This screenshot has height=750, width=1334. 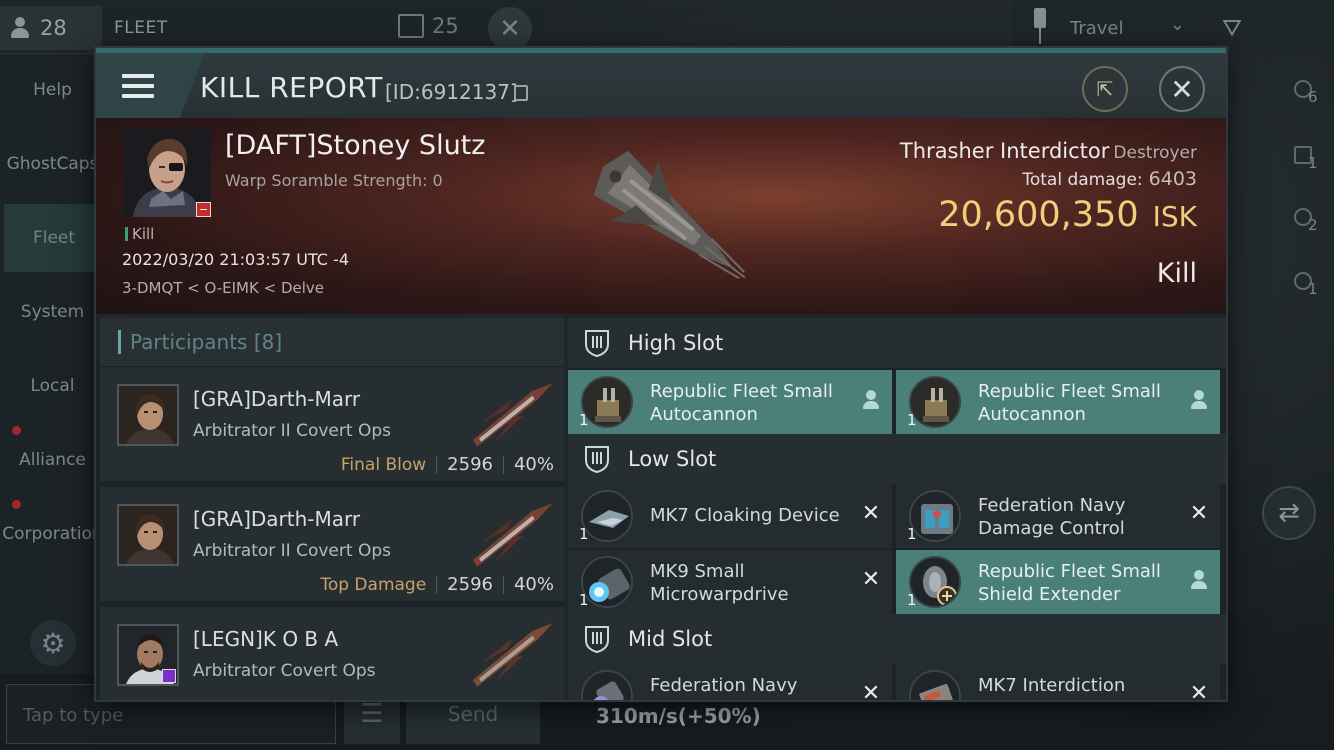 What do you see at coordinates (1313, 97) in the screenshot?
I see `right-tool-1-count: 6` at bounding box center [1313, 97].